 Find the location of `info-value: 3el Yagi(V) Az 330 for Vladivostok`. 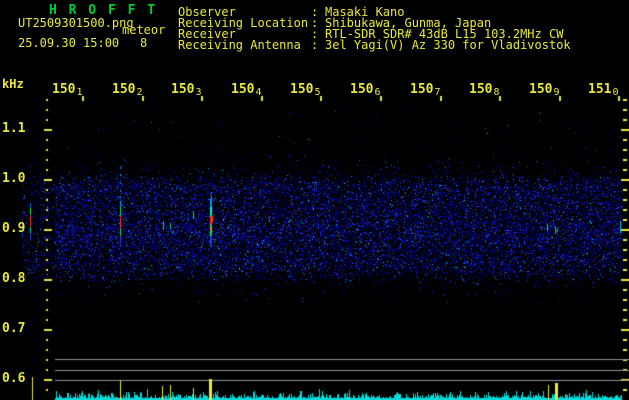

info-value: 3el Yagi(V) Az 330 for Vladivostok is located at coordinates (448, 45).